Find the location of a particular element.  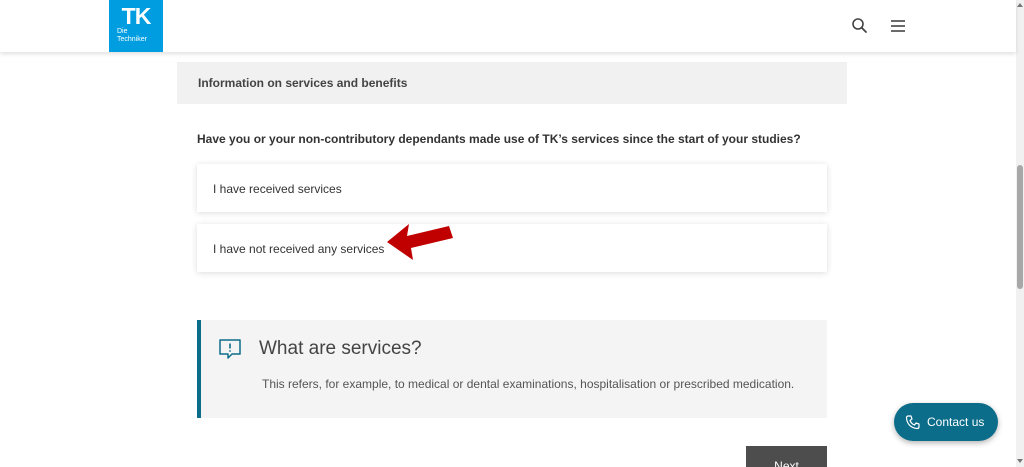

scrollbar-thumb is located at coordinates (1020, 227).